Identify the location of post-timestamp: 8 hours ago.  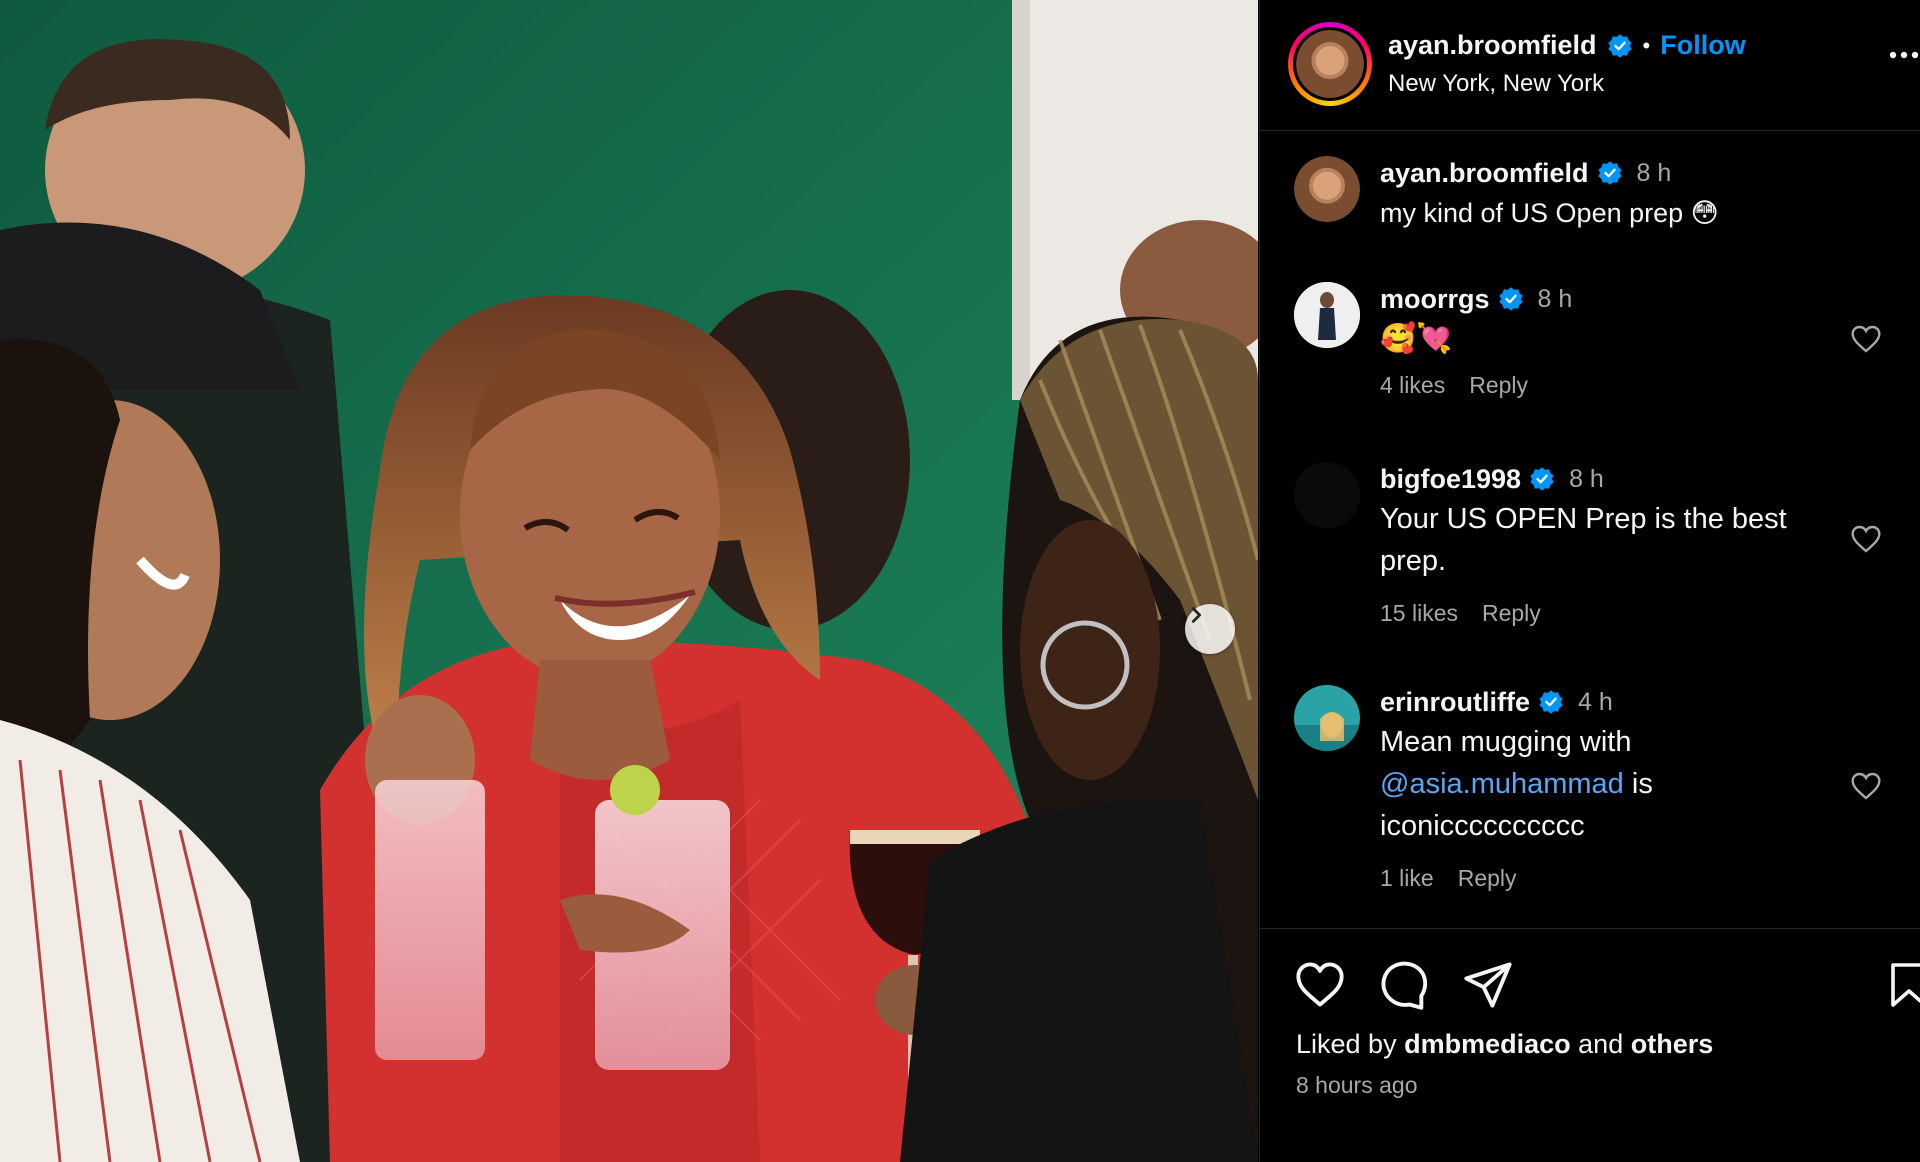
(1356, 1085).